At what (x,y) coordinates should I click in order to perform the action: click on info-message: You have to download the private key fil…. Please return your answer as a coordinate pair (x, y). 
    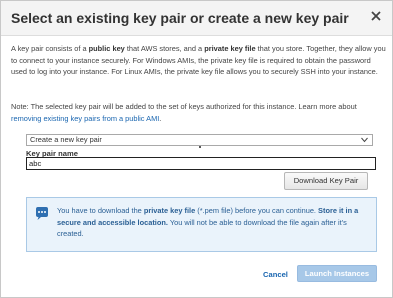
    Looking at the image, I should click on (208, 222).